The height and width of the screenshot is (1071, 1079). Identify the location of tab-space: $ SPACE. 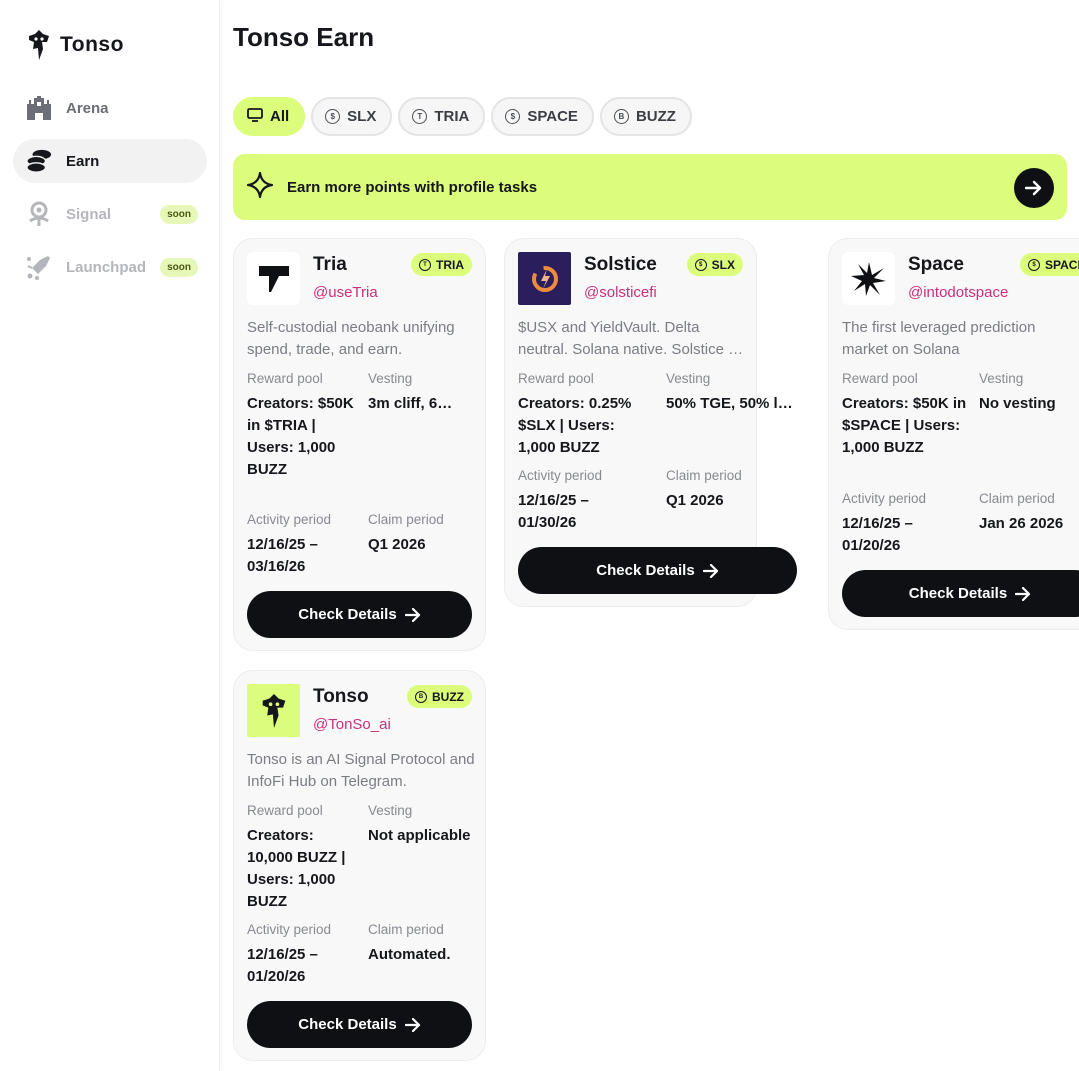
(542, 116).